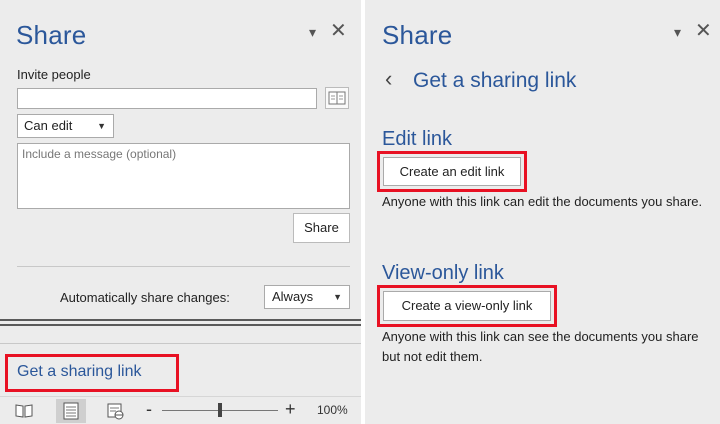  What do you see at coordinates (183, 176) in the screenshot?
I see `message-input: Include a message (optional)` at bounding box center [183, 176].